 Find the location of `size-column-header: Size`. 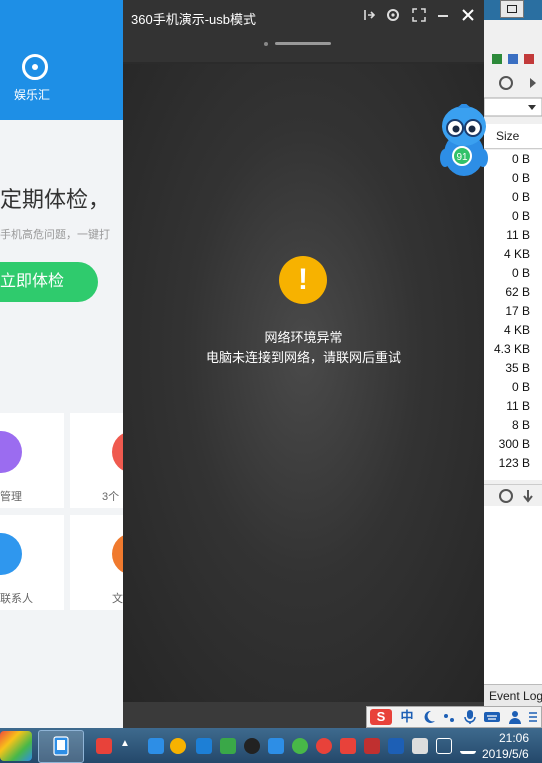

size-column-header: Size is located at coordinates (513, 136).